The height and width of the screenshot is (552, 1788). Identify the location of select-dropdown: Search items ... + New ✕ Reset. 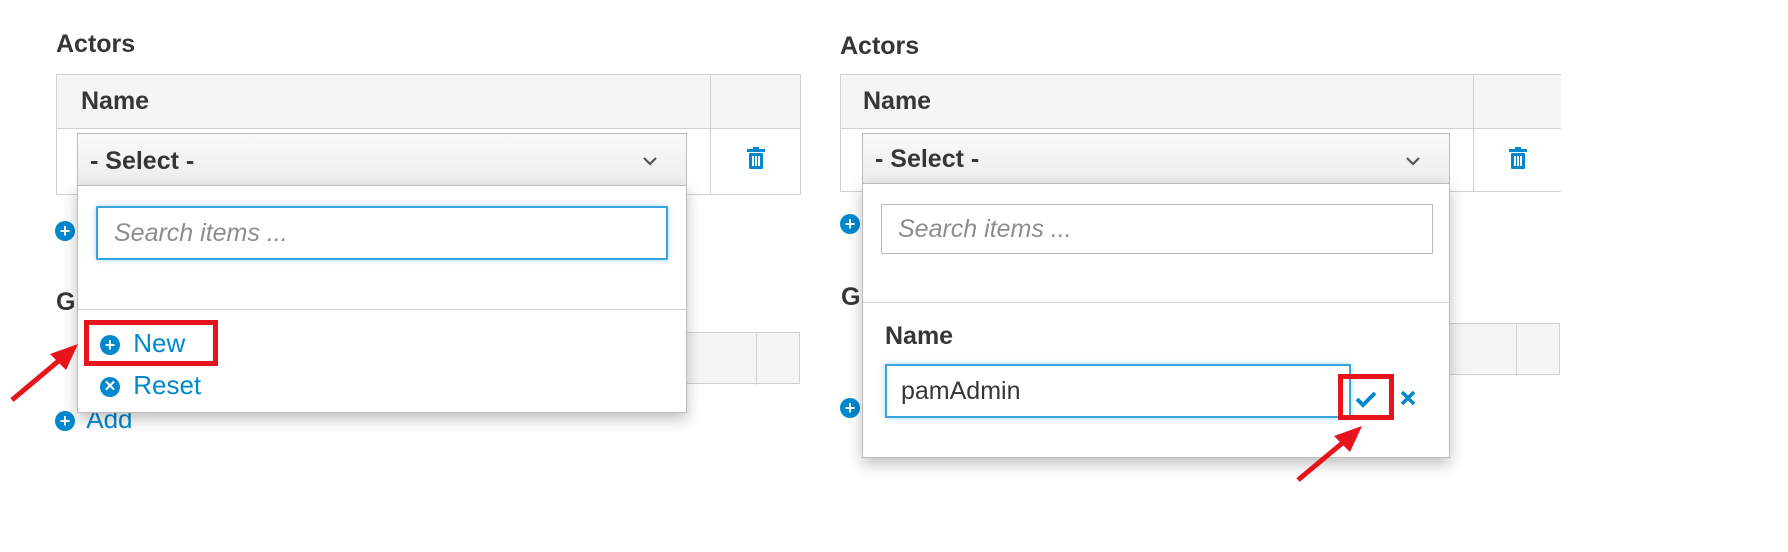
(382, 299).